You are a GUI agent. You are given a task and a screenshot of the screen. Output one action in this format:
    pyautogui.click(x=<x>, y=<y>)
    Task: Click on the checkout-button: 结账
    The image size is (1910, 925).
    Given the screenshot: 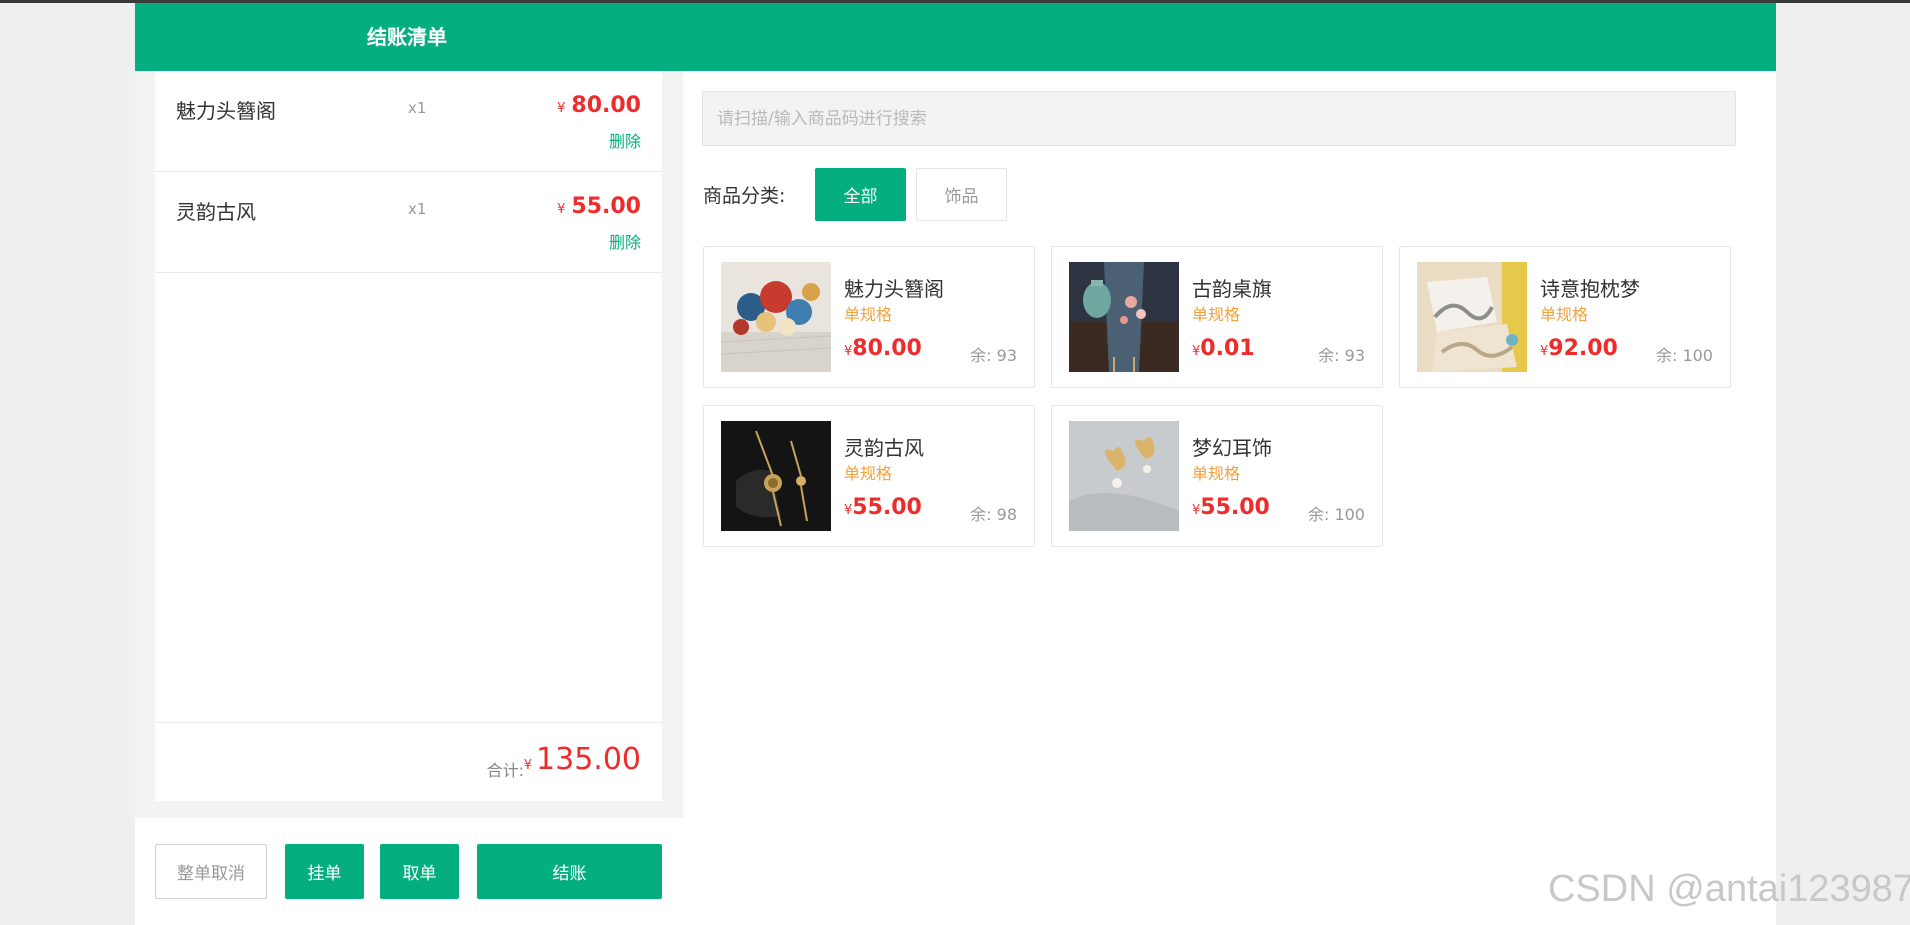 What is the action you would take?
    pyautogui.click(x=569, y=871)
    